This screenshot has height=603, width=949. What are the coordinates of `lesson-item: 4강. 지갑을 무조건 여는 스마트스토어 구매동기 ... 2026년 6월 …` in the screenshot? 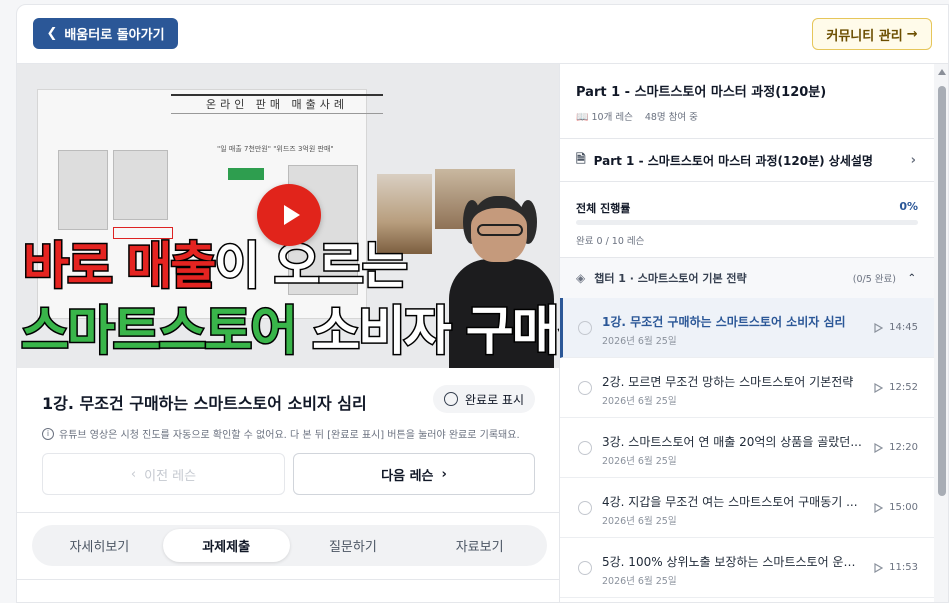 It's located at (747, 508).